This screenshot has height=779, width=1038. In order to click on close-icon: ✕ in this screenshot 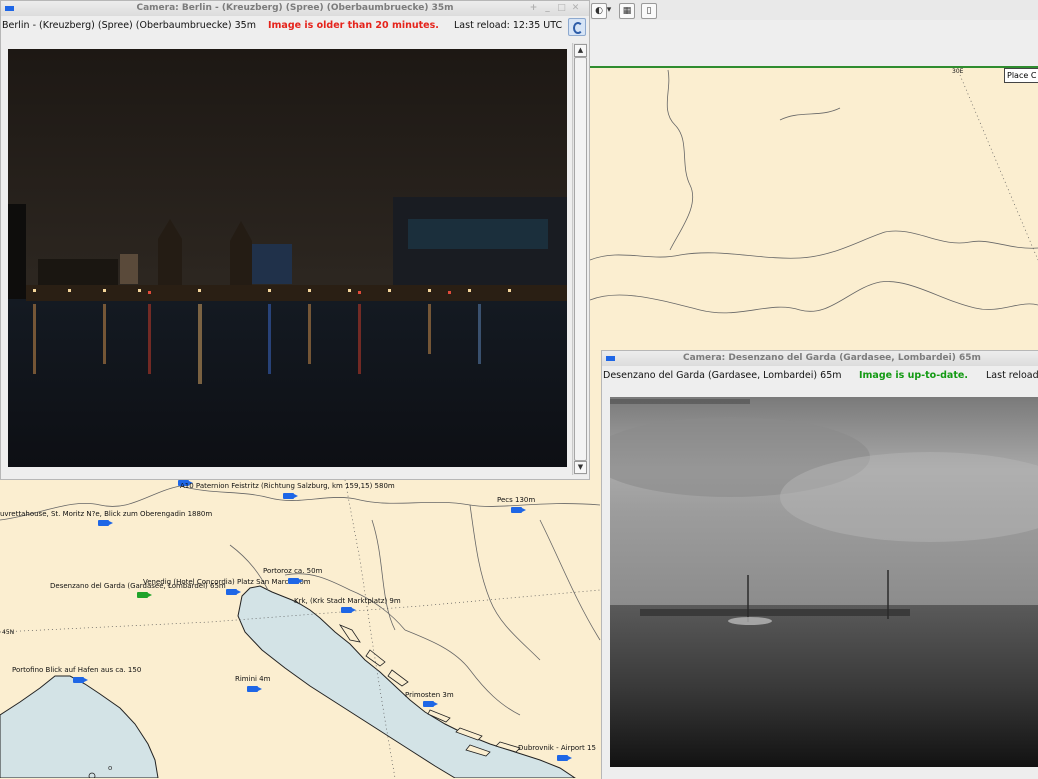, I will do `click(575, 8)`.